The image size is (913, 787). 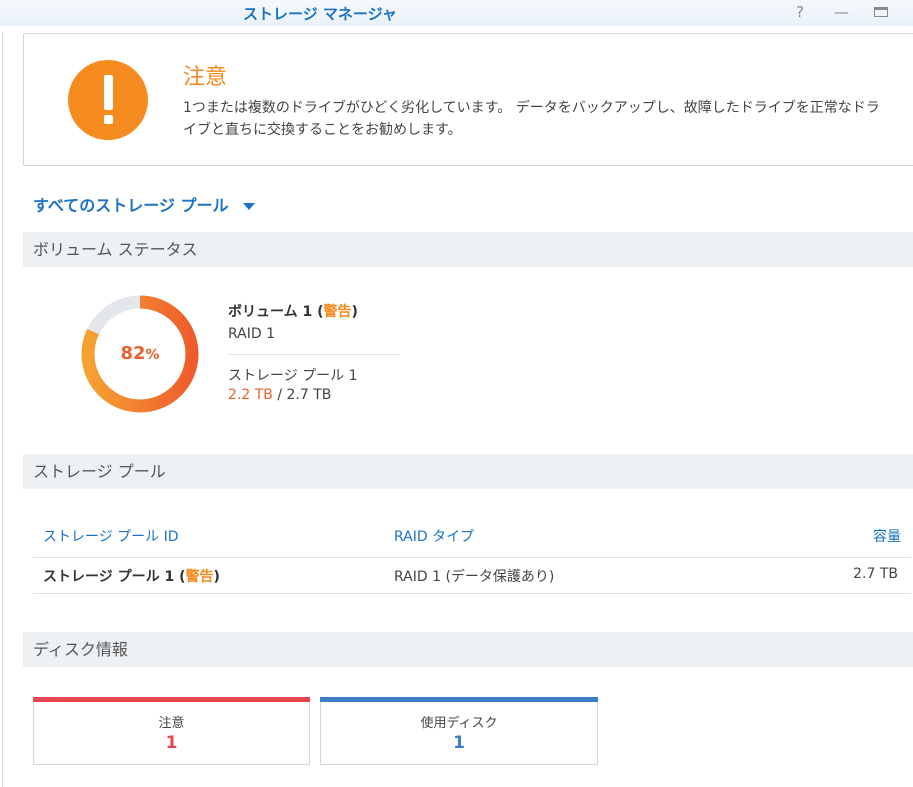 I want to click on volume-usage-percent-value: 82, so click(x=133, y=353).